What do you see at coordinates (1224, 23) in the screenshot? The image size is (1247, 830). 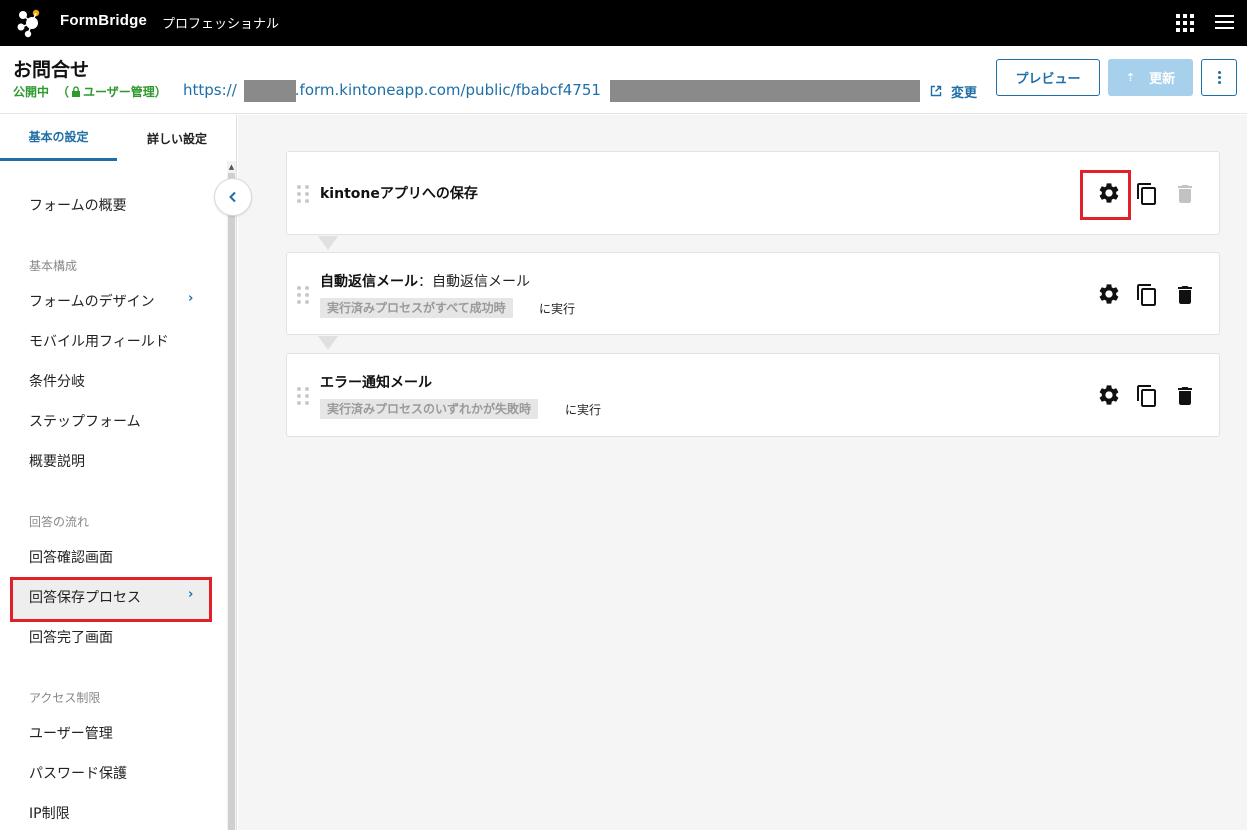 I see `hamburger-menu-icon` at bounding box center [1224, 23].